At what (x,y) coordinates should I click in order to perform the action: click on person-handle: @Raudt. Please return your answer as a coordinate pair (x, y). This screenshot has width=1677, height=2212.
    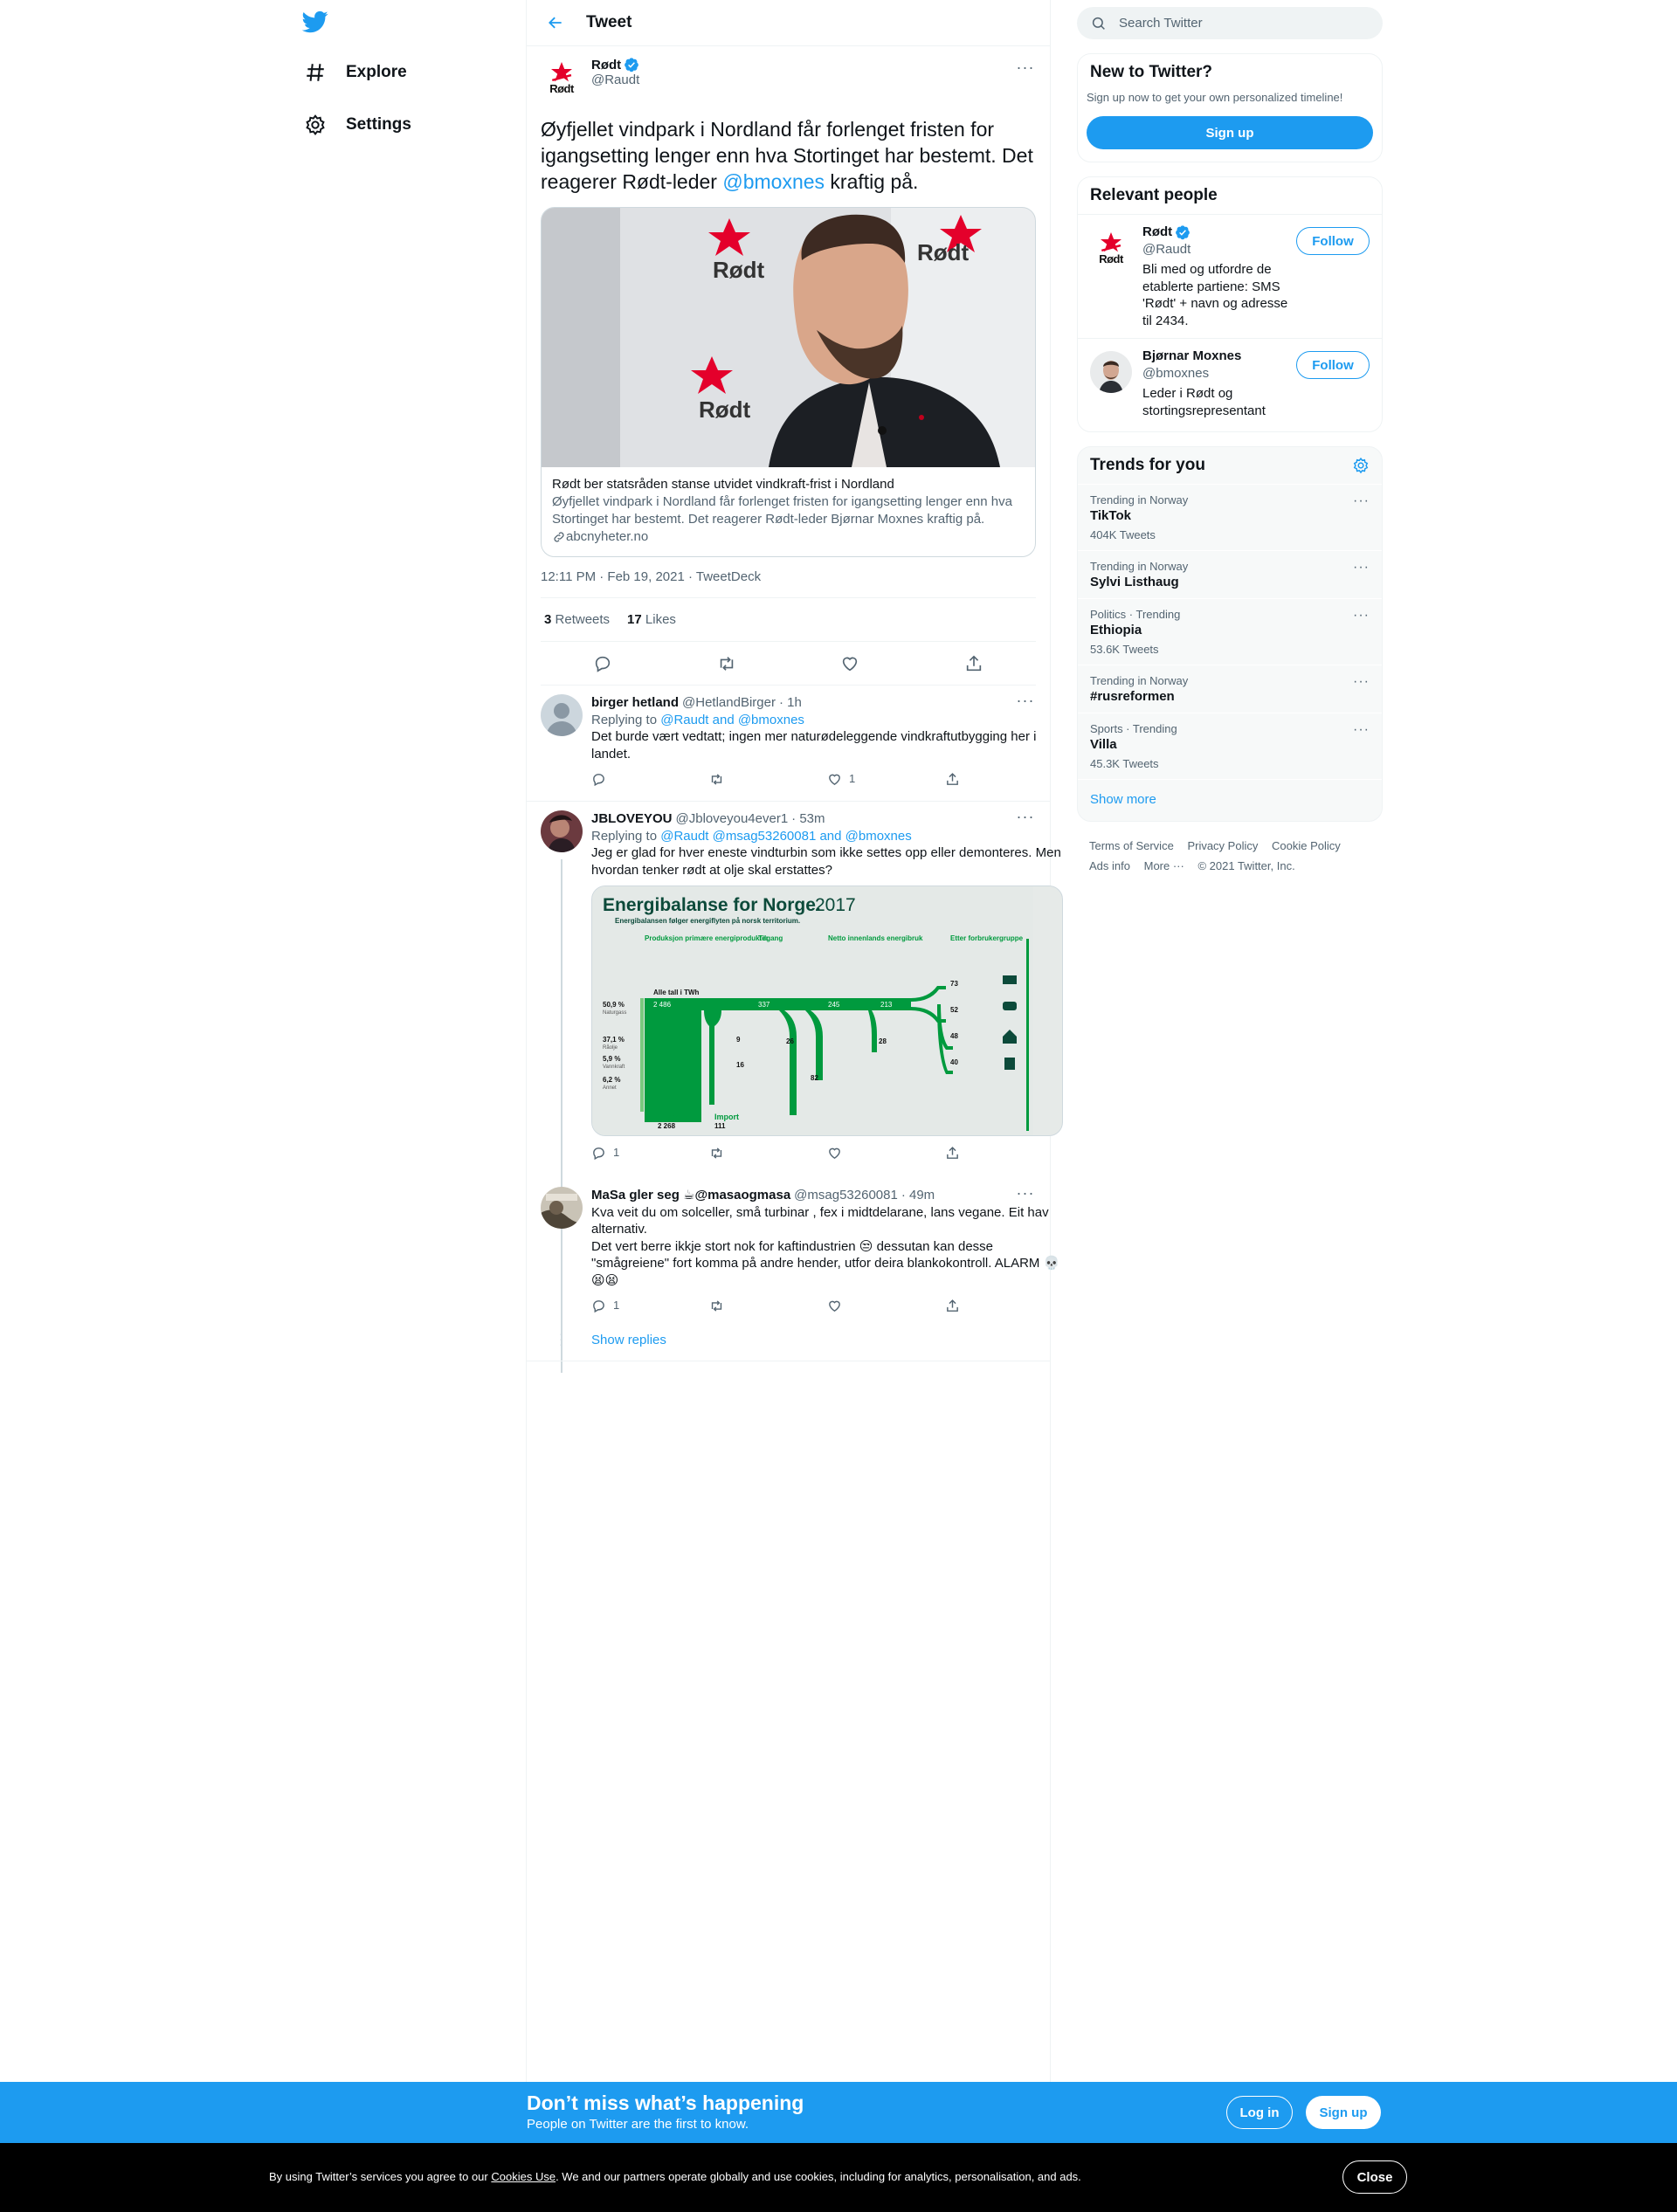
    Looking at the image, I should click on (1216, 249).